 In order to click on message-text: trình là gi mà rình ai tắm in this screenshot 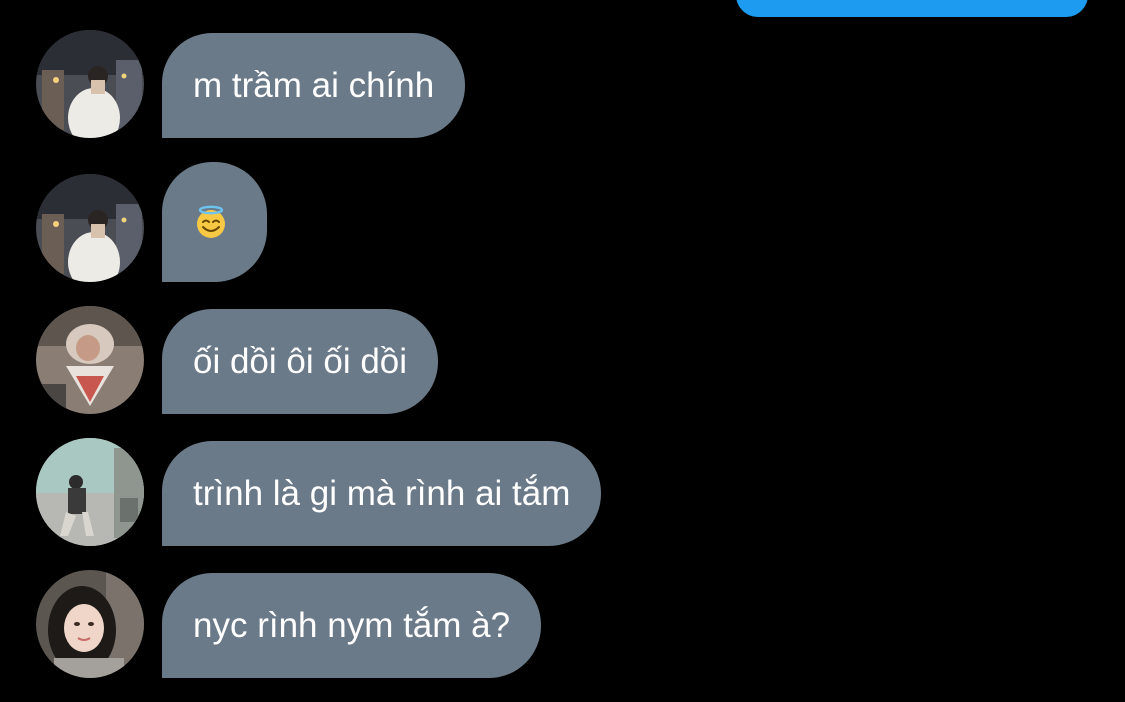, I will do `click(382, 493)`.